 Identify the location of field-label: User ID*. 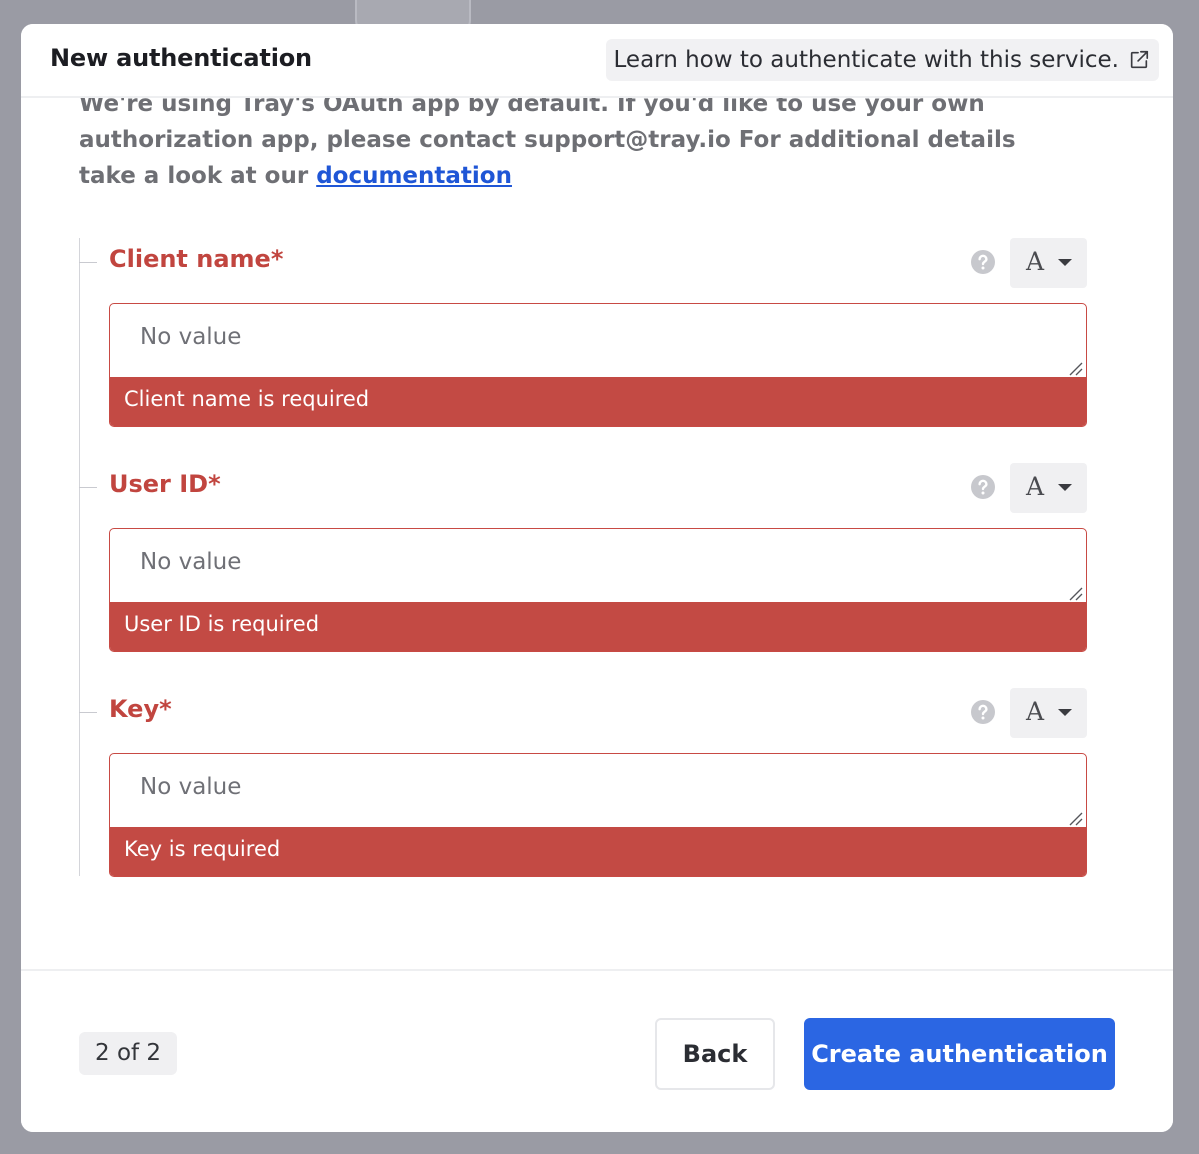
(165, 484).